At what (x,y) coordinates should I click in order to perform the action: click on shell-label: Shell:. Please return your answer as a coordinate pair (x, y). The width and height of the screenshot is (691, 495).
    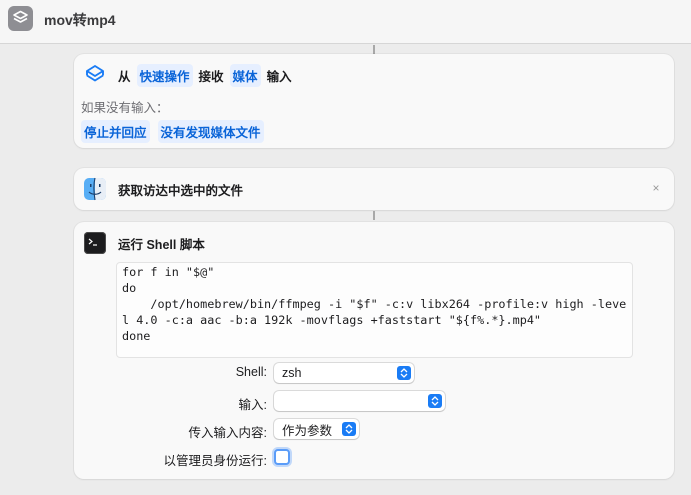
    Looking at the image, I should click on (251, 372).